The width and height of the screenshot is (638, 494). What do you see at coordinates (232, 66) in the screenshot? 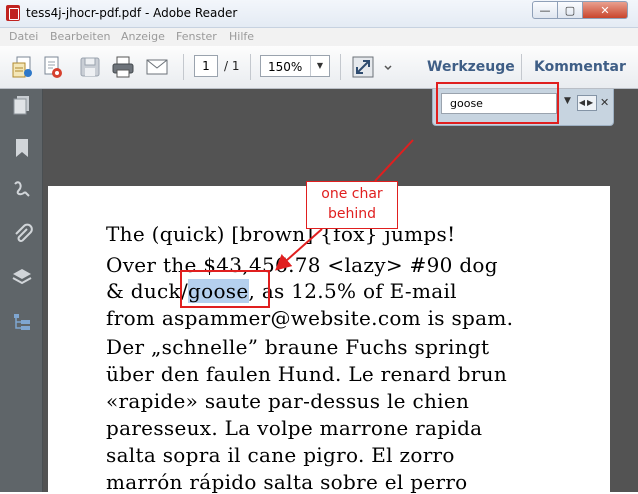
I see `page-total: / 1` at bounding box center [232, 66].